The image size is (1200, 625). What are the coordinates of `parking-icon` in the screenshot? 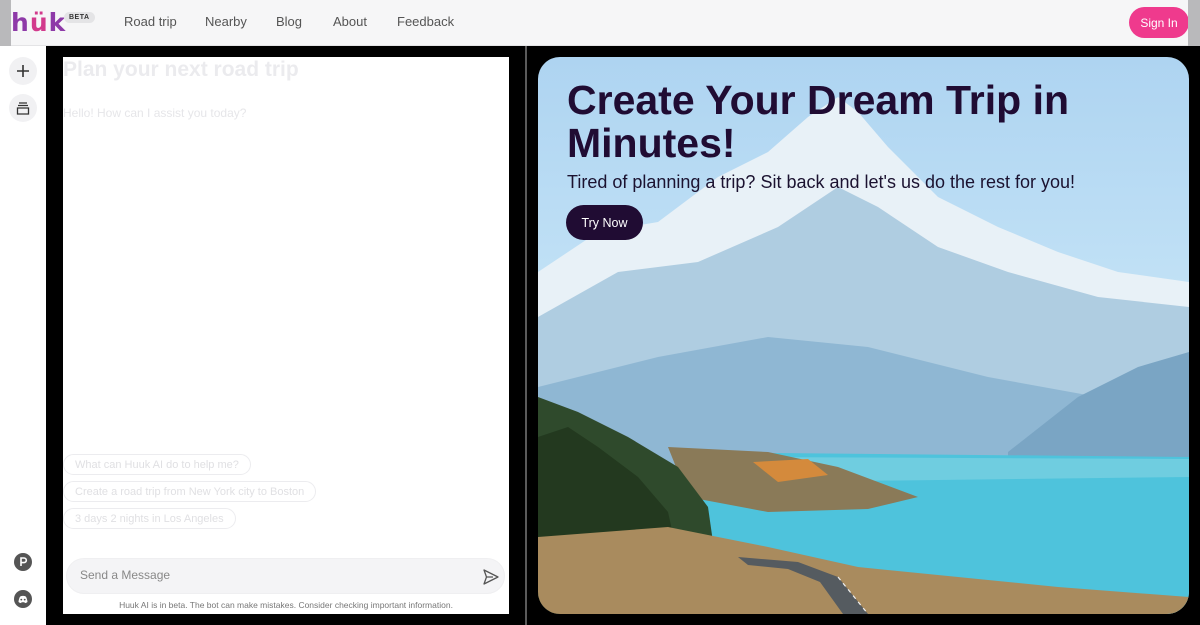 It's located at (23, 562).